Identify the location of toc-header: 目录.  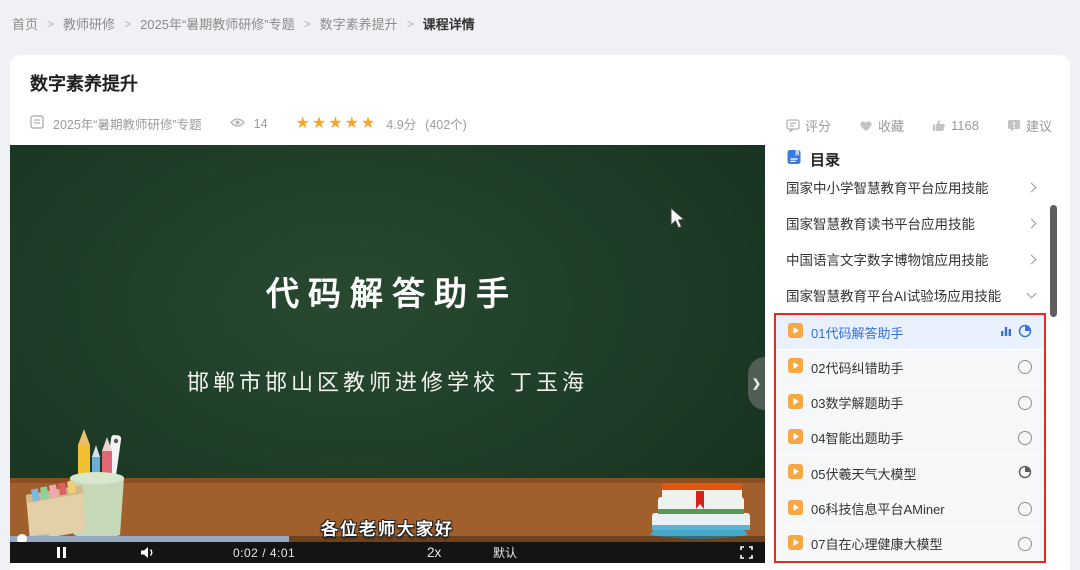
(813, 159).